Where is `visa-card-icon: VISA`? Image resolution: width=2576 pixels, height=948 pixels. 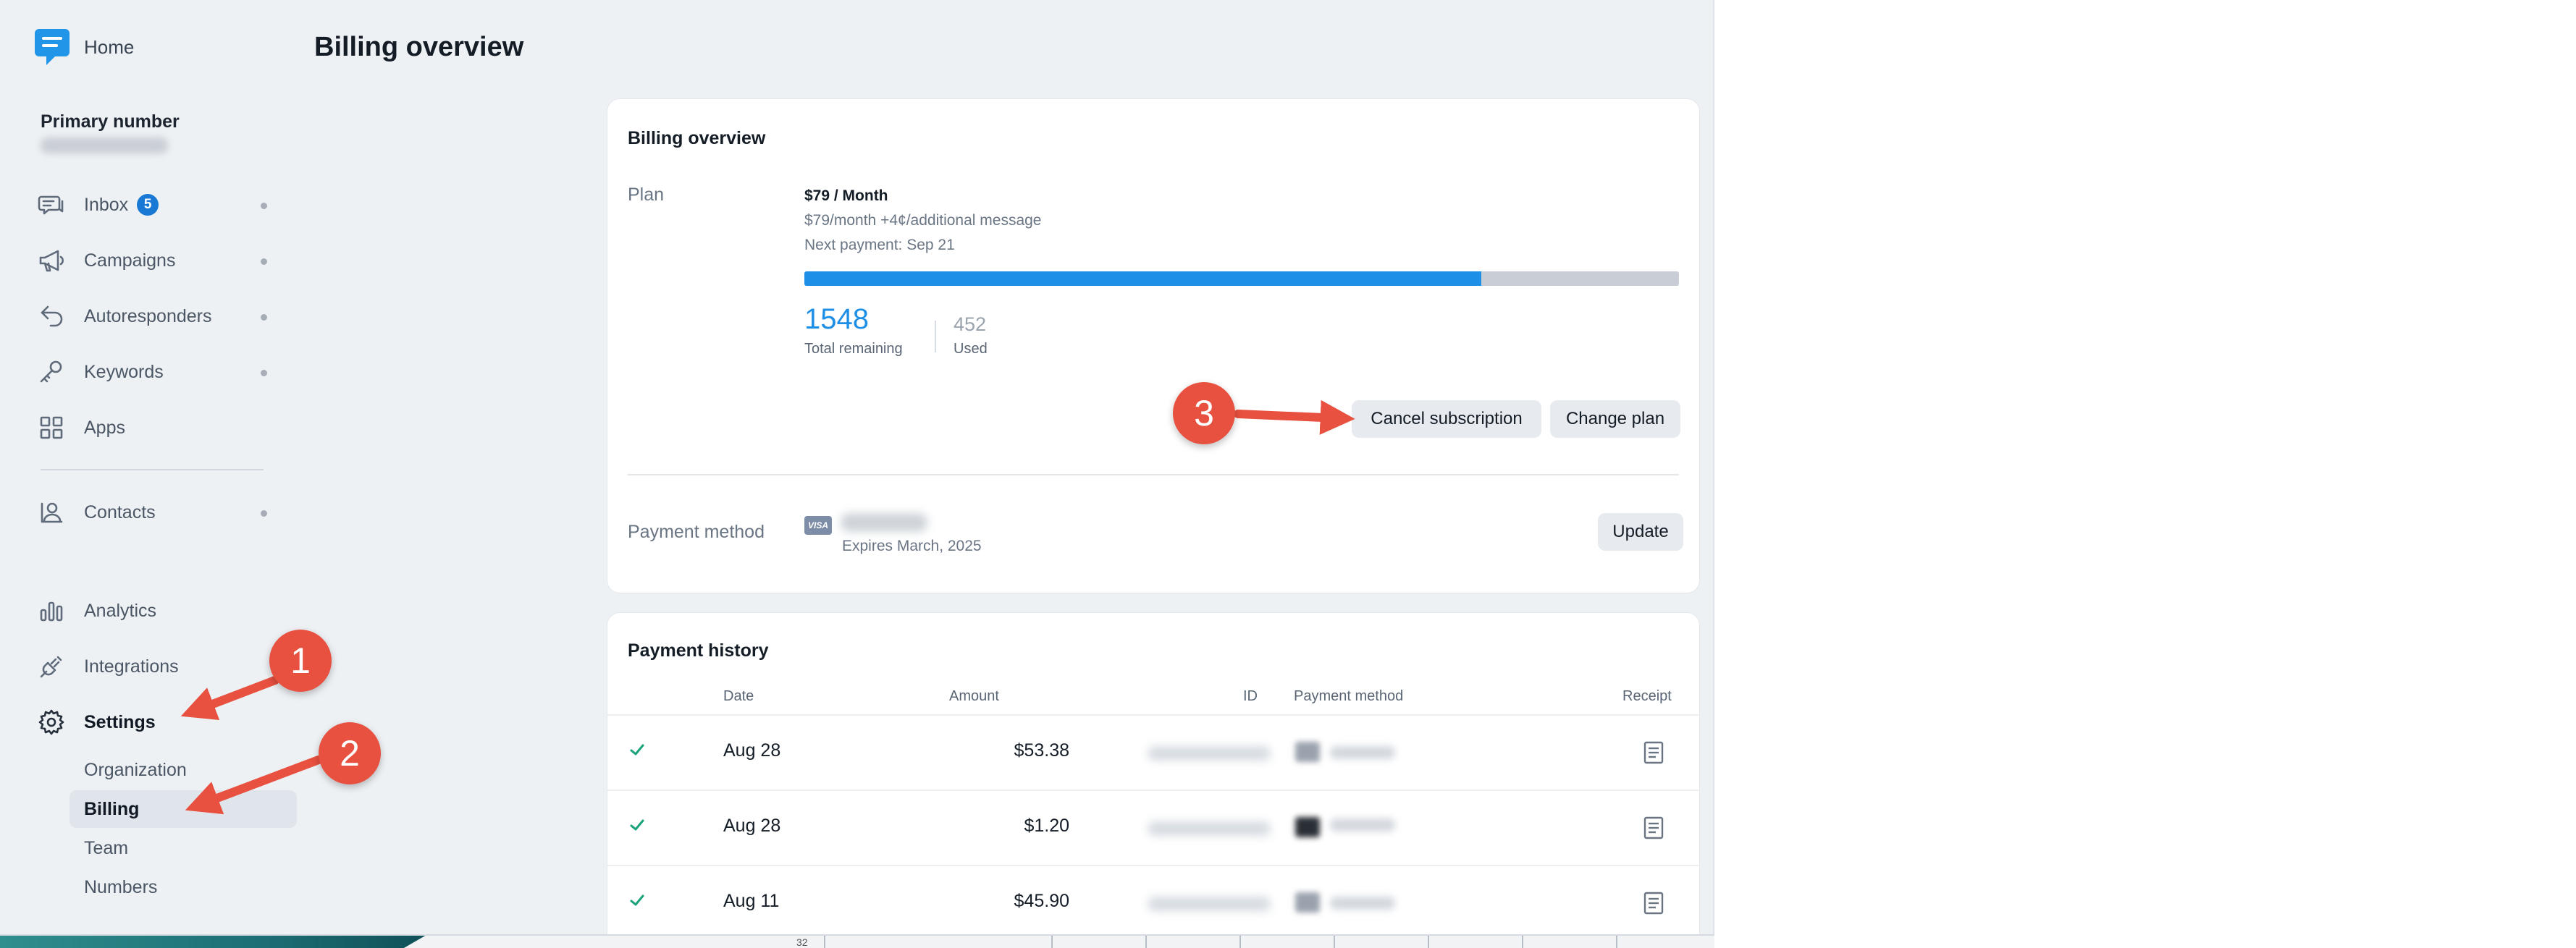 visa-card-icon: VISA is located at coordinates (818, 525).